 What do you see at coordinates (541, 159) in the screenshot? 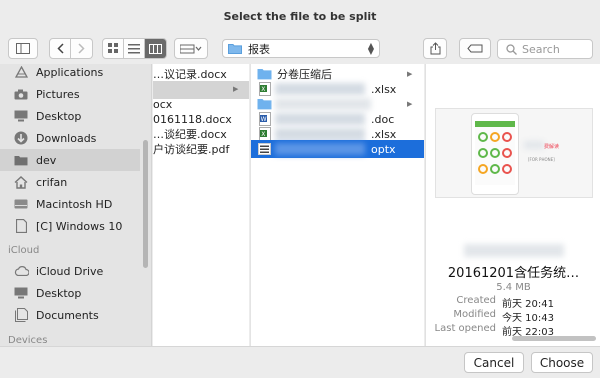
I see `thumb-caption: [FOR PHONE]` at bounding box center [541, 159].